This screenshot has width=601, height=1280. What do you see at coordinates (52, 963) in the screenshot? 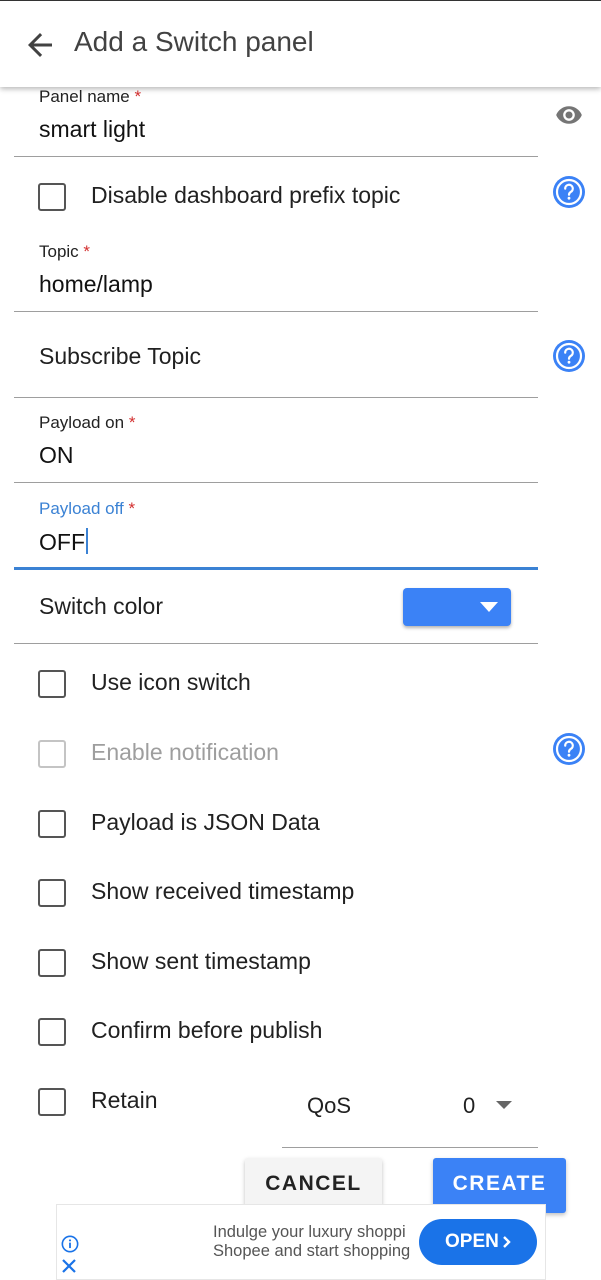
I see `show-sent-timestamp-checkbox` at bounding box center [52, 963].